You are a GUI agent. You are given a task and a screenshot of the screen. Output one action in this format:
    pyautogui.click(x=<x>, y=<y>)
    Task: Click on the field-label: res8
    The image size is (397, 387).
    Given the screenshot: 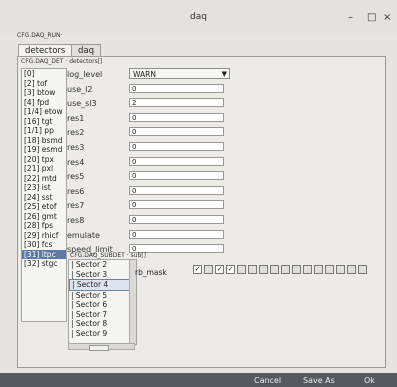 What is the action you would take?
    pyautogui.click(x=76, y=220)
    